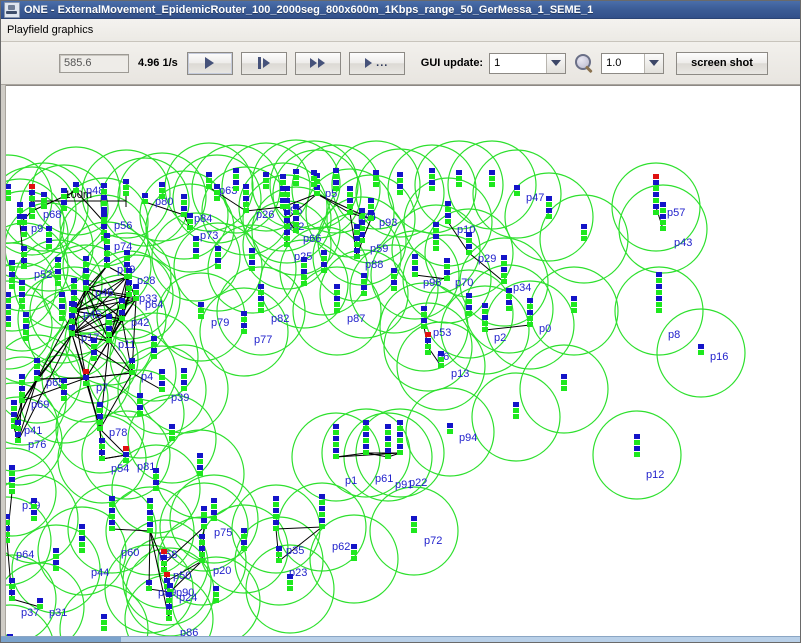  What do you see at coordinates (94, 63) in the screenshot?
I see `sim-time-field: 585.6` at bounding box center [94, 63].